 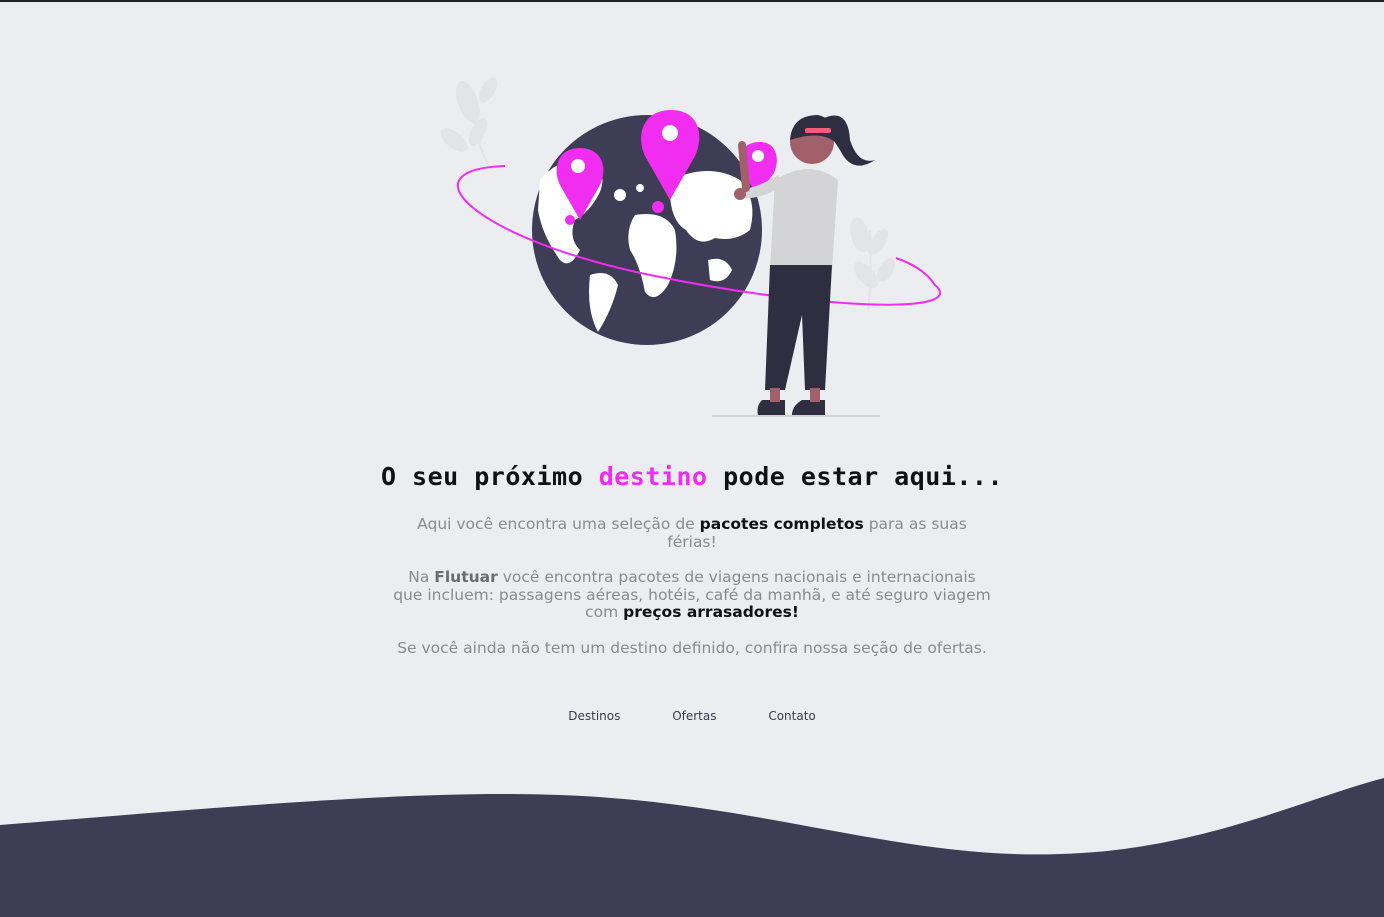 I want to click on text: Na, so click(x=419, y=577).